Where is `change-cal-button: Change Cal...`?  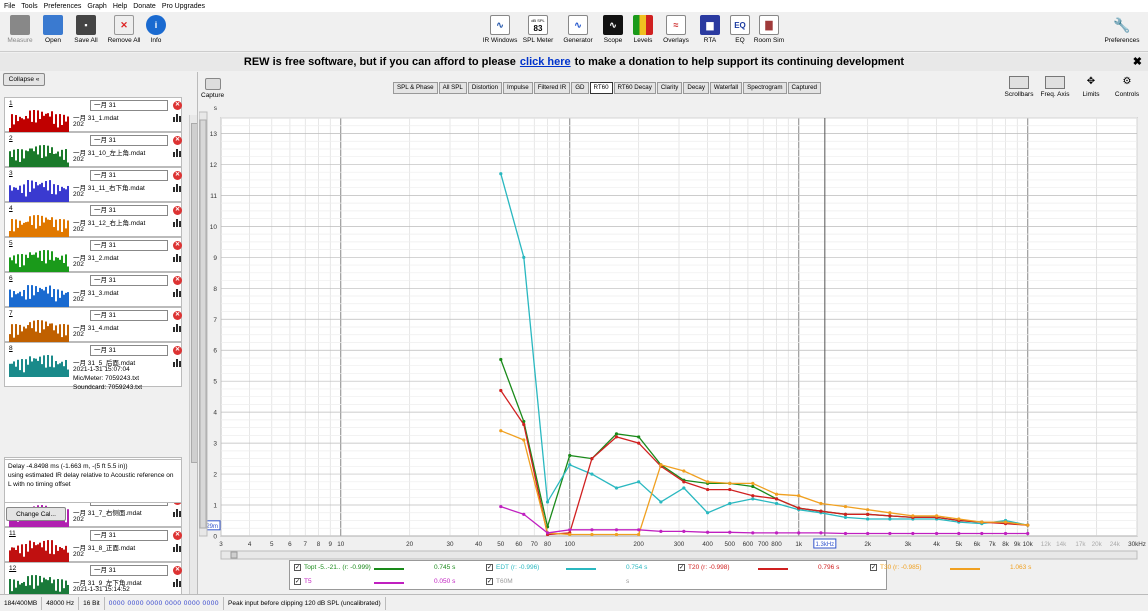 change-cal-button: Change Cal... is located at coordinates (36, 514).